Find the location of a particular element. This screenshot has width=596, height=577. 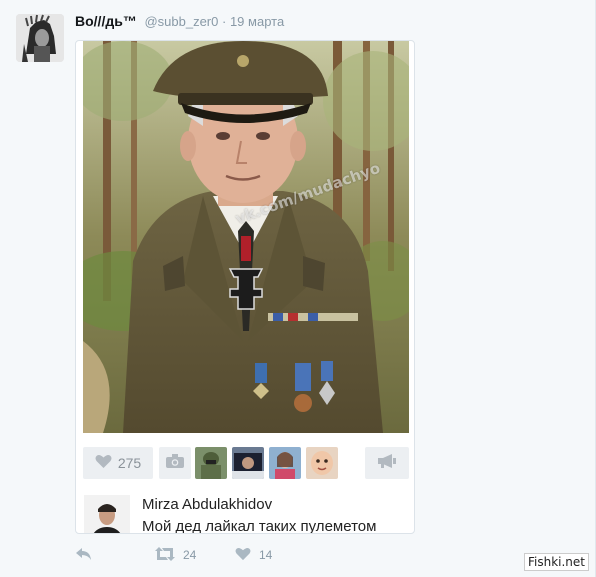

vk-like-bar: 275 is located at coordinates (246, 463).